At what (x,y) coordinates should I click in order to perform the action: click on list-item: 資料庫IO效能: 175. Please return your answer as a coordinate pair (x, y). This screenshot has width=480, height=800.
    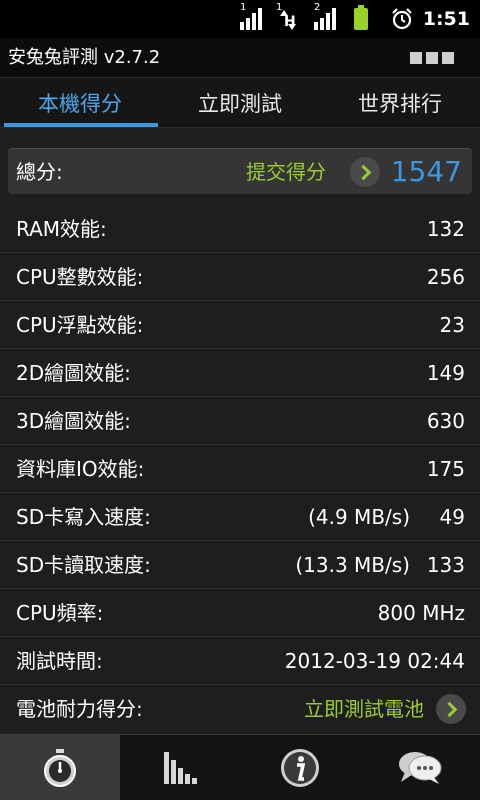
    Looking at the image, I should click on (240, 469).